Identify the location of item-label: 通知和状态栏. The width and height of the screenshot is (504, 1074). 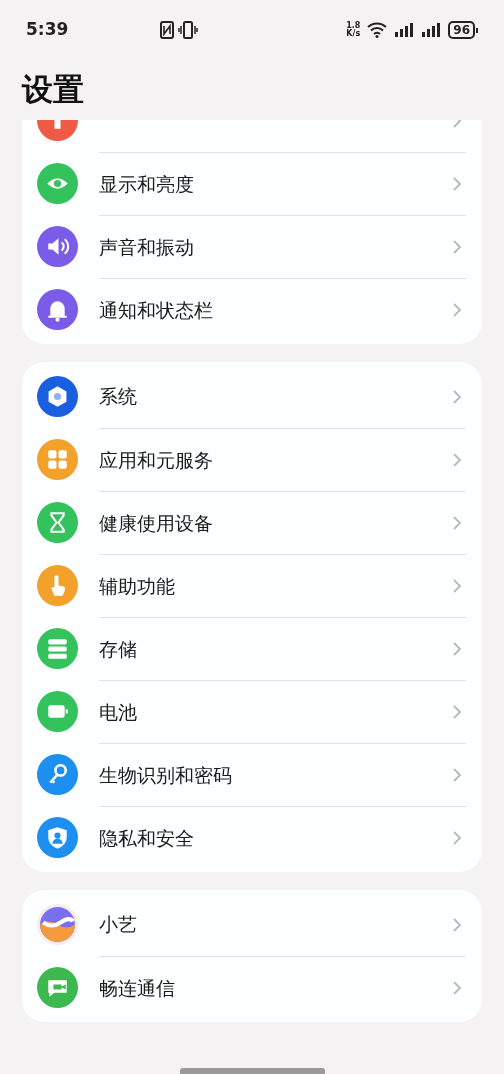
(156, 310).